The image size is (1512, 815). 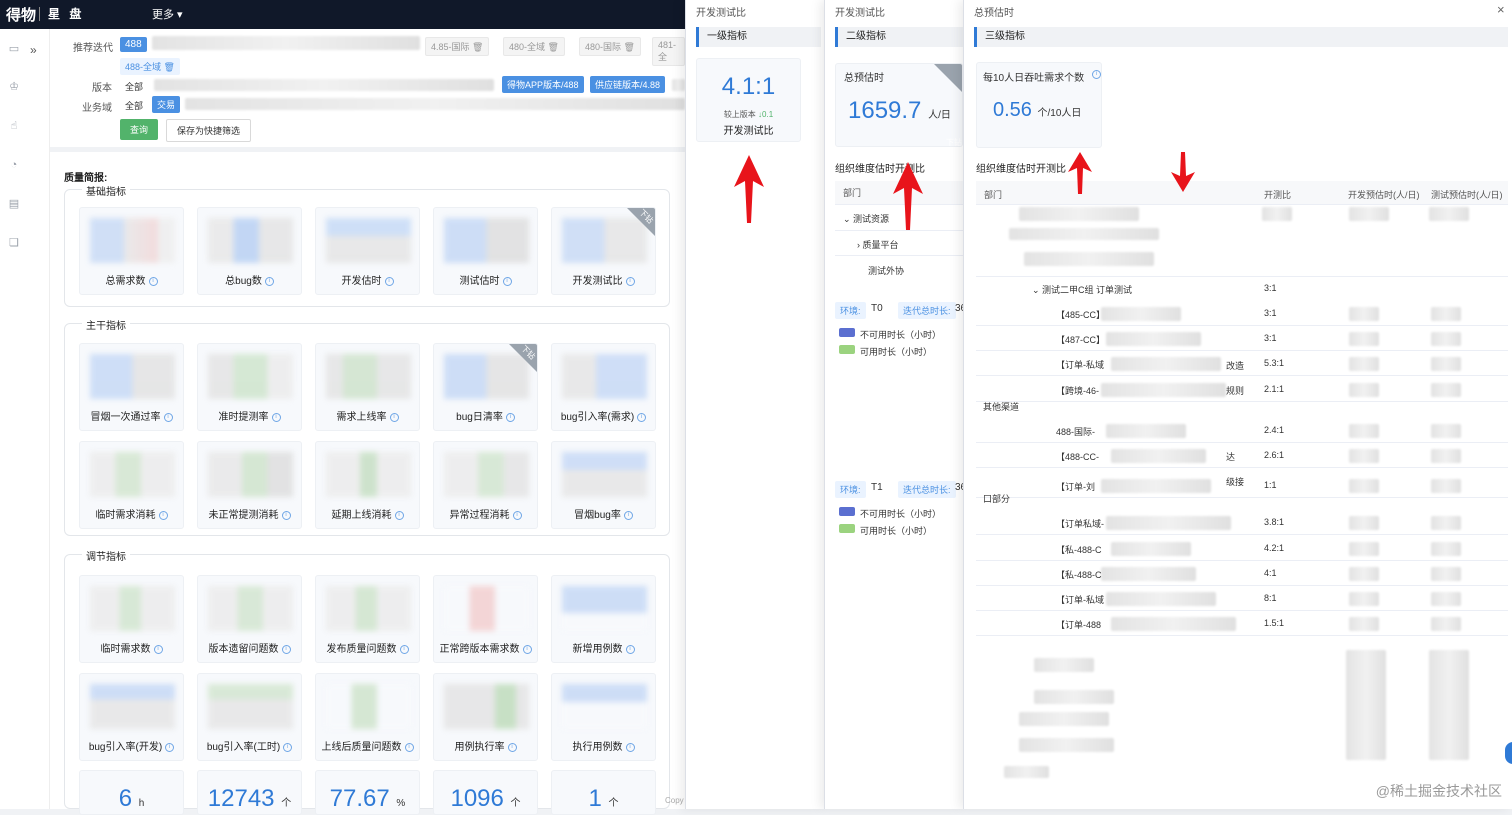 What do you see at coordinates (66, 13) in the screenshot?
I see `app-name: 星 盘` at bounding box center [66, 13].